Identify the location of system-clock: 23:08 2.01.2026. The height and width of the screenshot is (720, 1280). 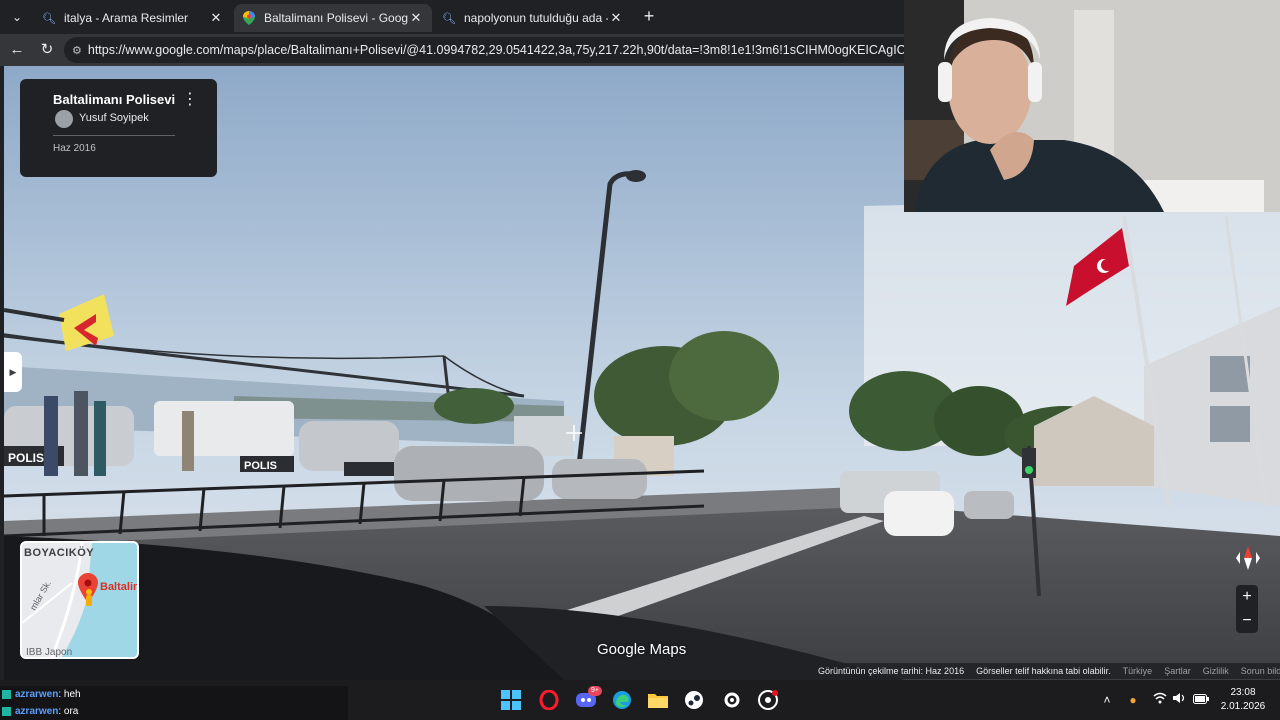
(1243, 700).